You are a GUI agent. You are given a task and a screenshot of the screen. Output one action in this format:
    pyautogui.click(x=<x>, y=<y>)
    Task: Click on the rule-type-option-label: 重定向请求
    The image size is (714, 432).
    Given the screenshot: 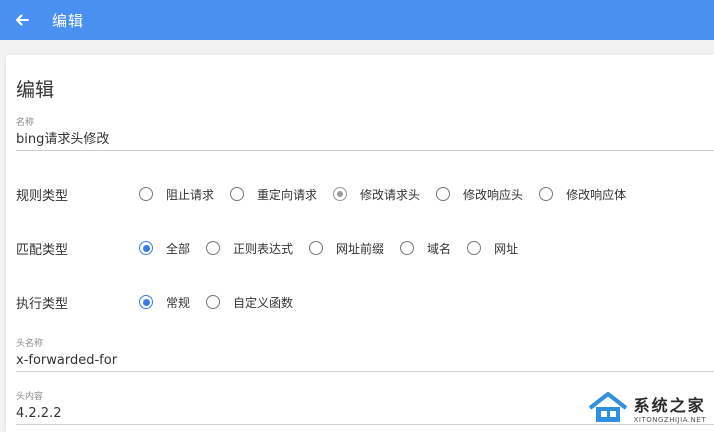 What is the action you would take?
    pyautogui.click(x=287, y=194)
    